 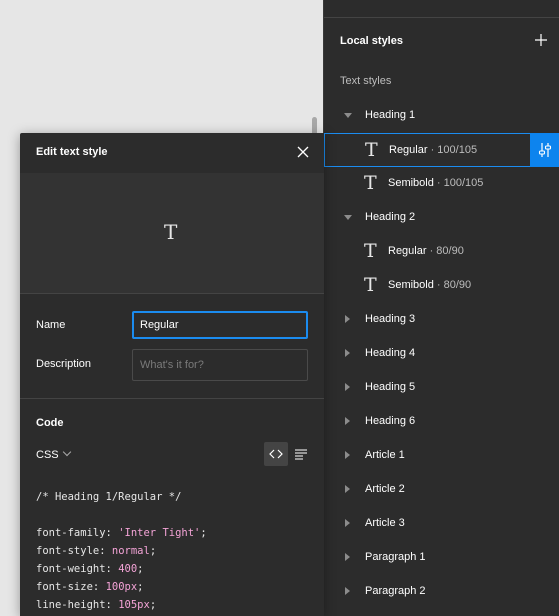 I want to click on css-value: 400, so click(x=128, y=569).